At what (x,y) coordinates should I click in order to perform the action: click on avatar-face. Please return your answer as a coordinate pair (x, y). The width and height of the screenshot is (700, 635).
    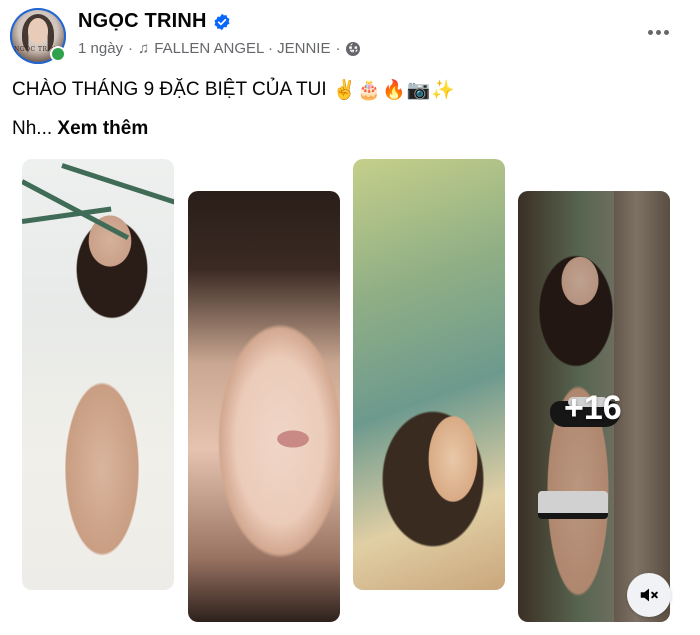
    Looking at the image, I should click on (38, 31).